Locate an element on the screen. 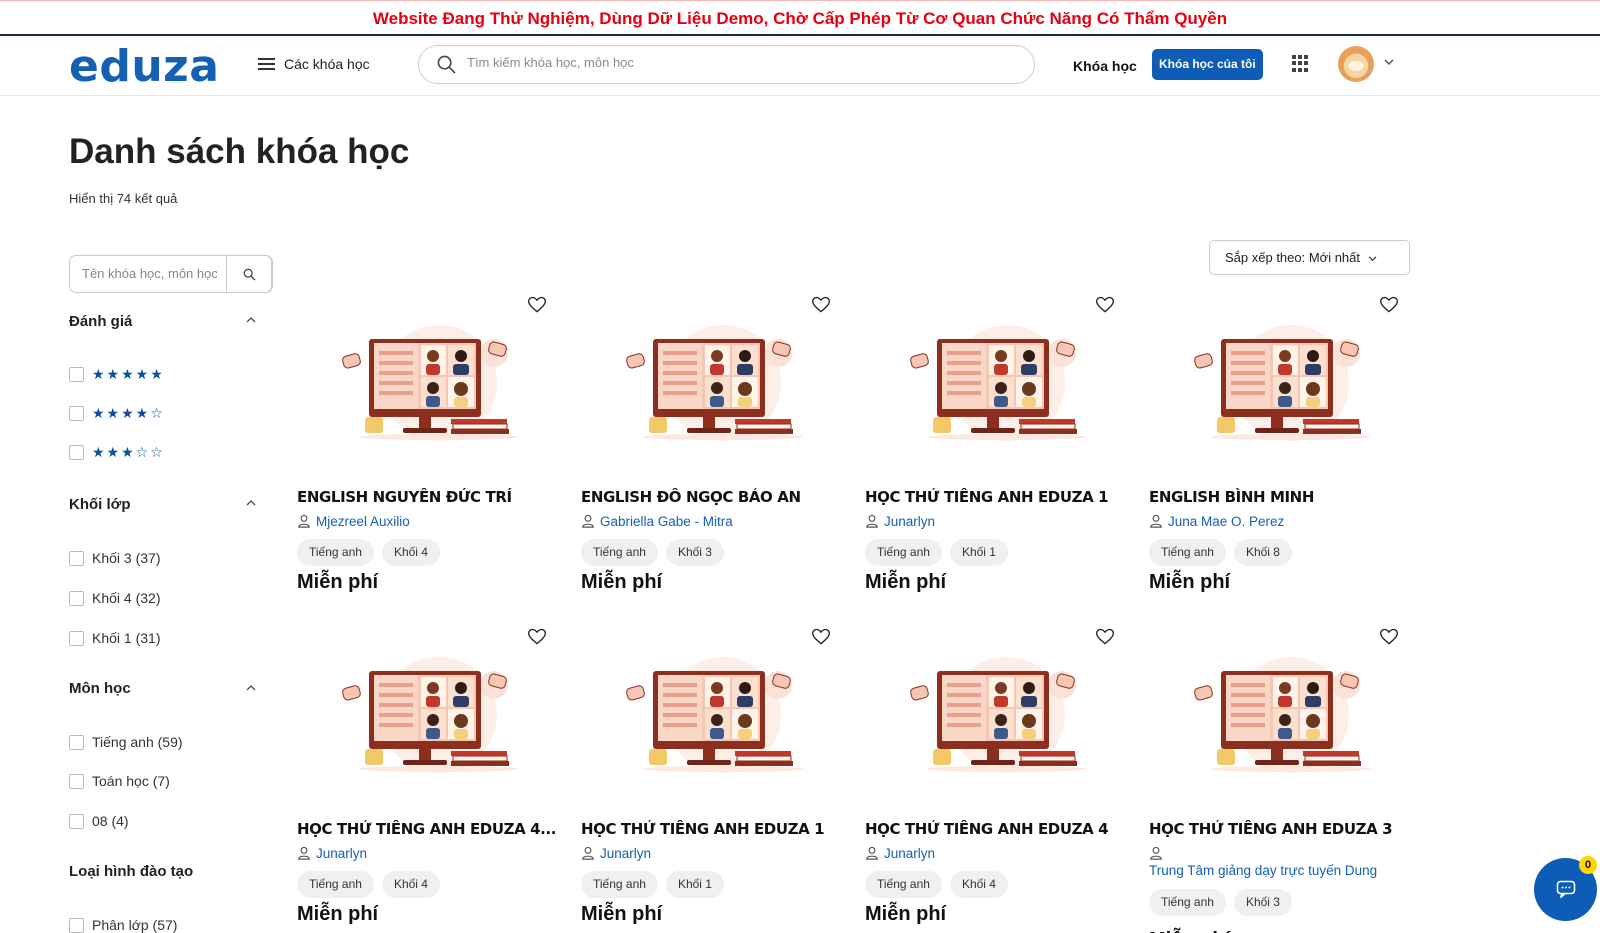 The image size is (1600, 933). chevron-down-icon is located at coordinates (1389, 62).